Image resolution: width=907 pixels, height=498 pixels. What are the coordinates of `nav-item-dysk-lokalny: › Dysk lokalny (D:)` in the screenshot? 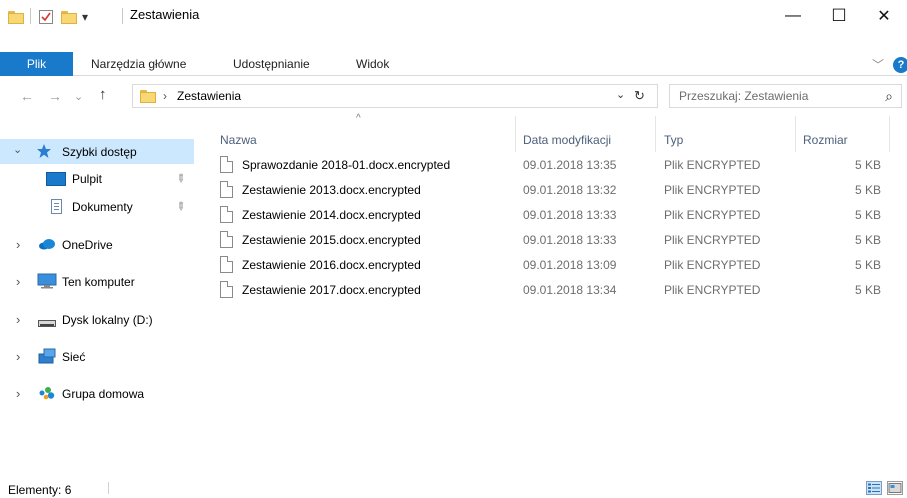 It's located at (99, 319).